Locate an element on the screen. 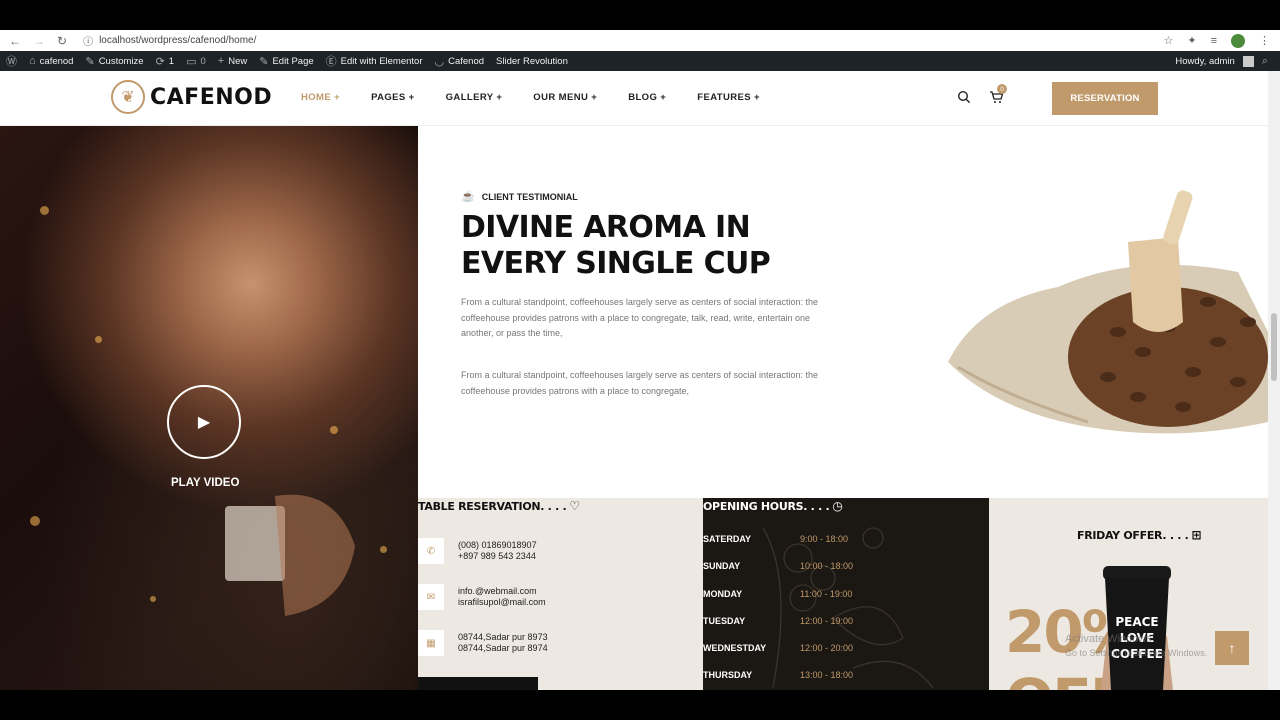 This screenshot has height=720, width=1280. page-scrollbar is located at coordinates (1274, 380).